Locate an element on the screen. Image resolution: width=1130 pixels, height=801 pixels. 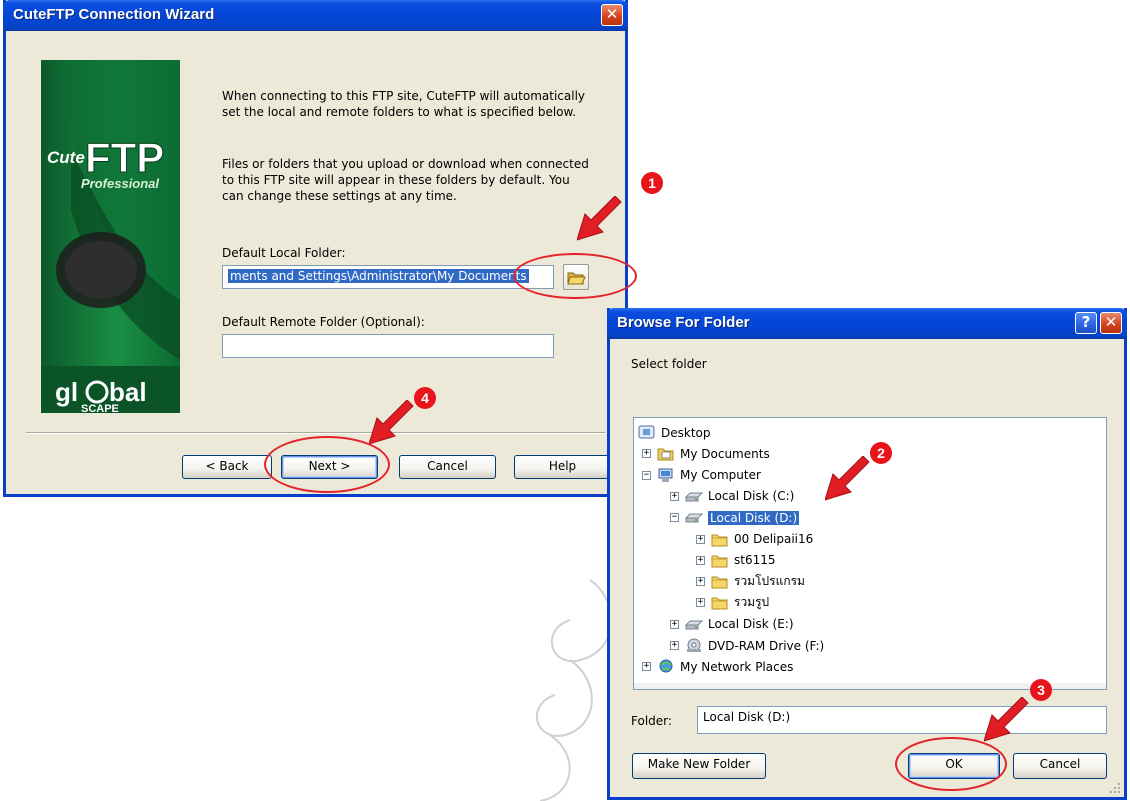
step-3-highlight-ring is located at coordinates (951, 764).